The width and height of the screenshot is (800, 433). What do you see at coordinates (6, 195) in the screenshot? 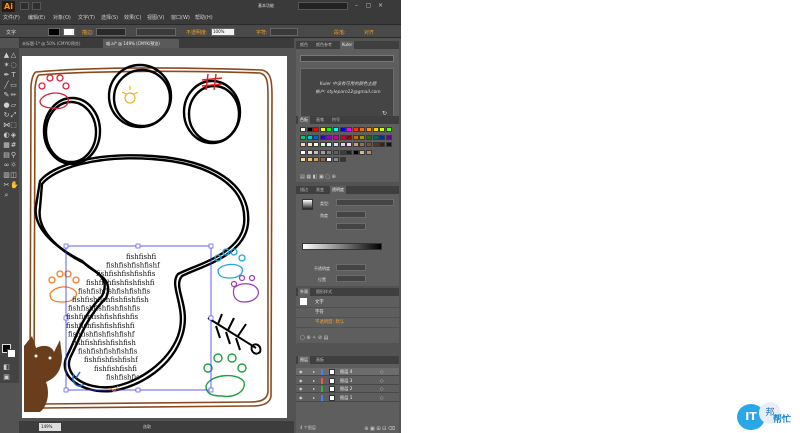
I see `zoom-tool-icon: ⌕` at bounding box center [6, 195].